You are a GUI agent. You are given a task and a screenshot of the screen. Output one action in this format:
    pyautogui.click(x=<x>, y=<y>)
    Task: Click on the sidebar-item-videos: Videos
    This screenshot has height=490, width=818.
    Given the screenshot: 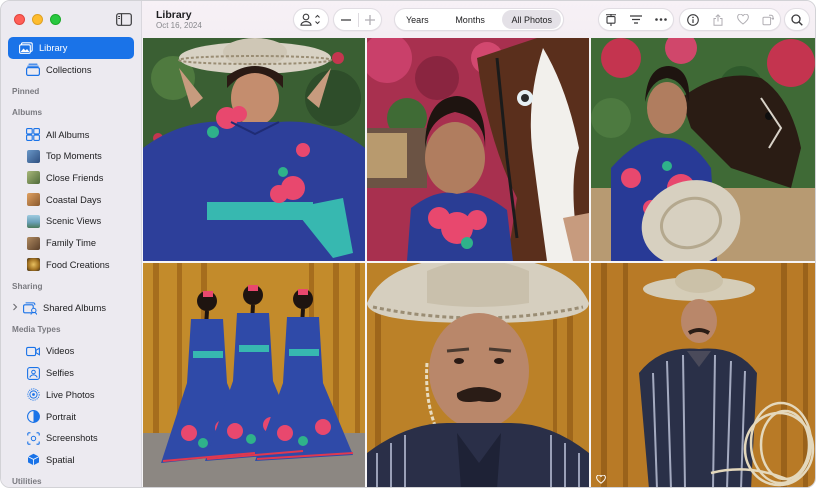 What is the action you would take?
    pyautogui.click(x=71, y=352)
    